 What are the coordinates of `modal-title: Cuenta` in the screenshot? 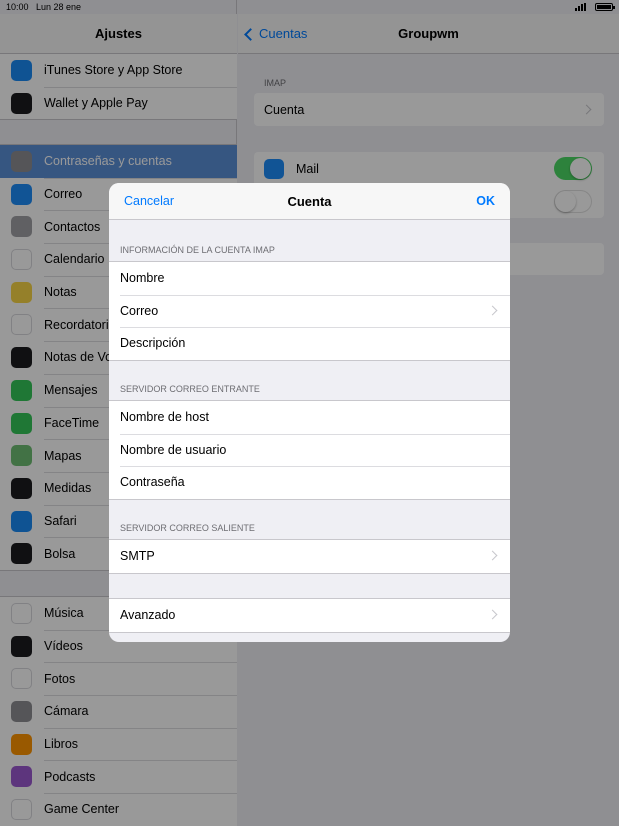 It's located at (309, 201).